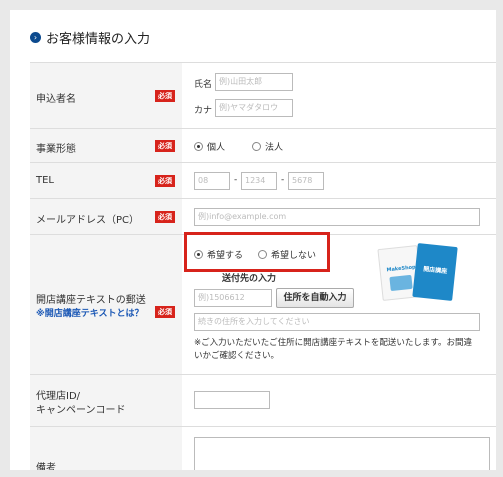  What do you see at coordinates (56, 99) in the screenshot?
I see `applicant-name-label: 申込者名` at bounding box center [56, 99].